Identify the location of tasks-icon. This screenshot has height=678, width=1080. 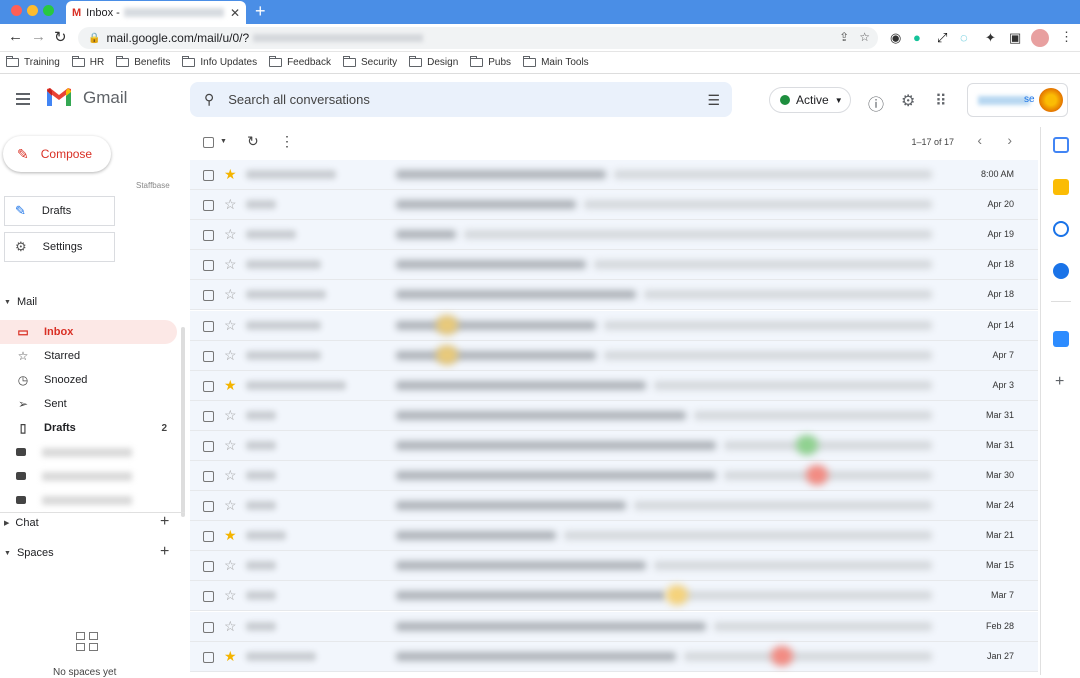
(1061, 229).